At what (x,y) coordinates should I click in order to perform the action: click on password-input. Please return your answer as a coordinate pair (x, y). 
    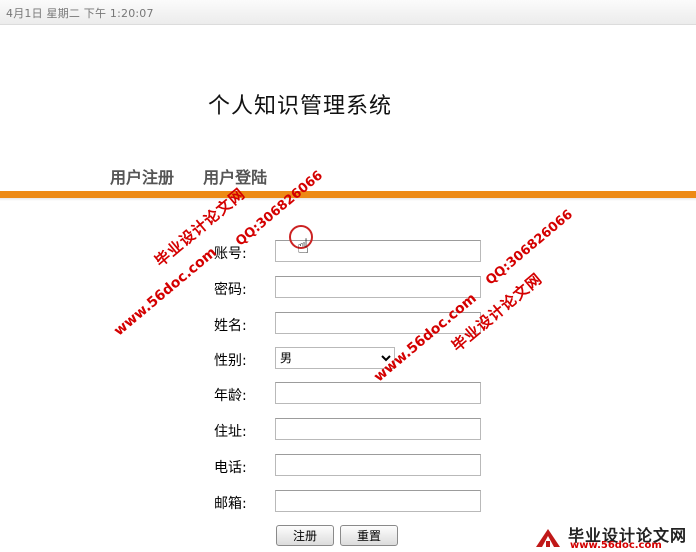
    Looking at the image, I should click on (378, 287).